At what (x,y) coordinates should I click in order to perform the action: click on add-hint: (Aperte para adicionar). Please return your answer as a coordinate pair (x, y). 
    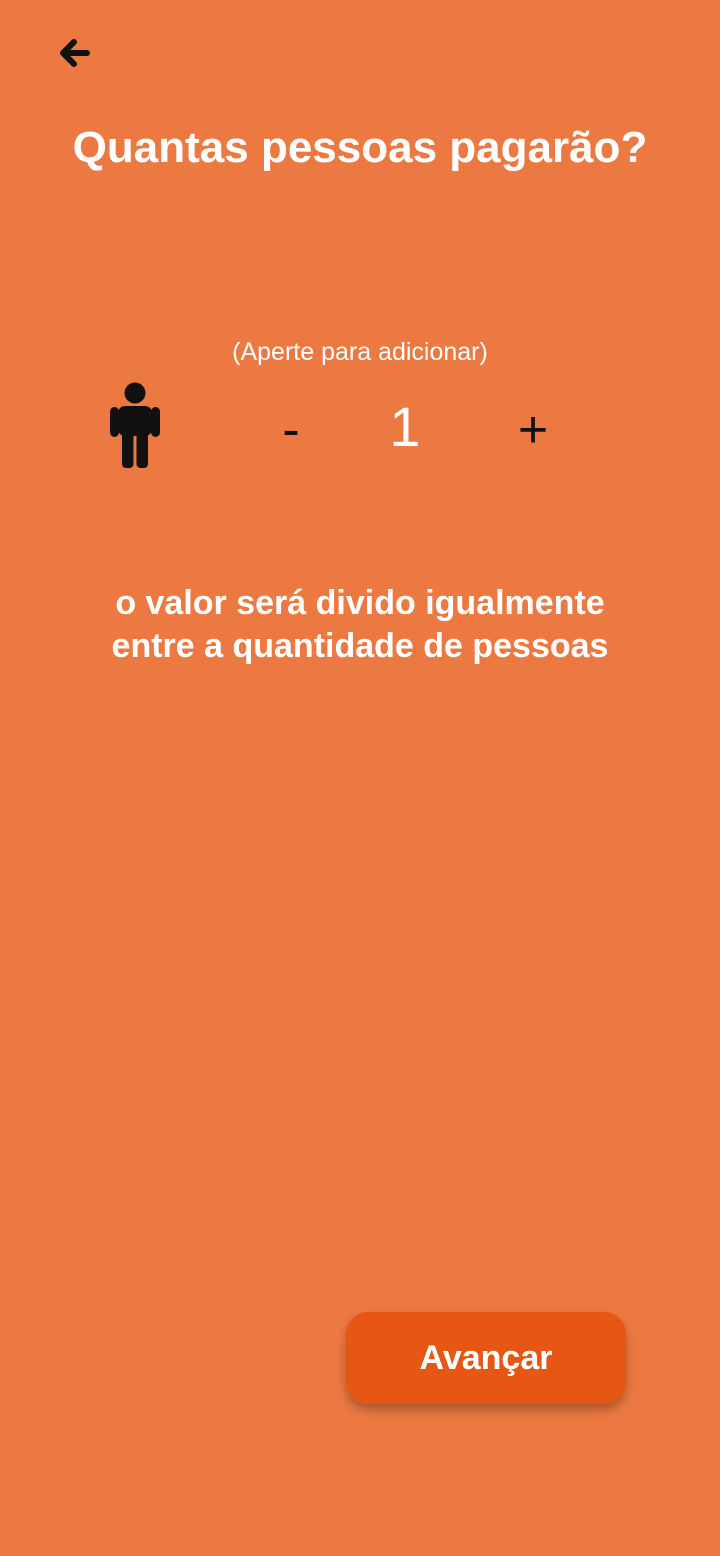
    Looking at the image, I should click on (360, 352).